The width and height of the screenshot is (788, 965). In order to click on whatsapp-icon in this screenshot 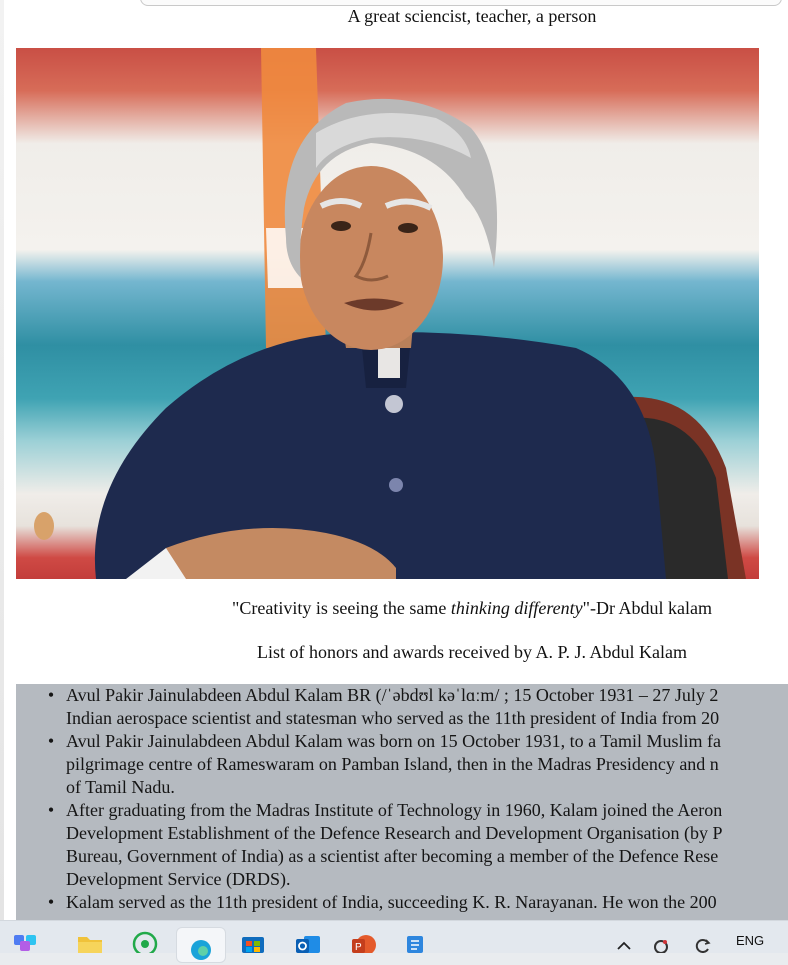, I will do `click(145, 944)`.